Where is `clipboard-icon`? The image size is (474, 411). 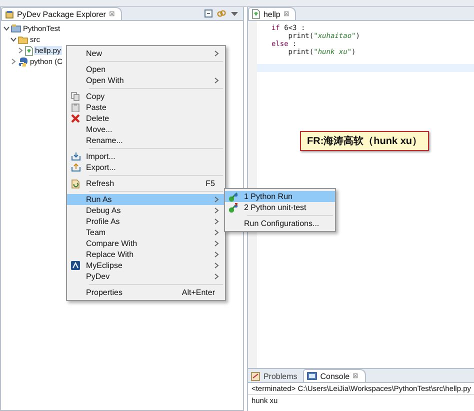 clipboard-icon is located at coordinates (75, 107).